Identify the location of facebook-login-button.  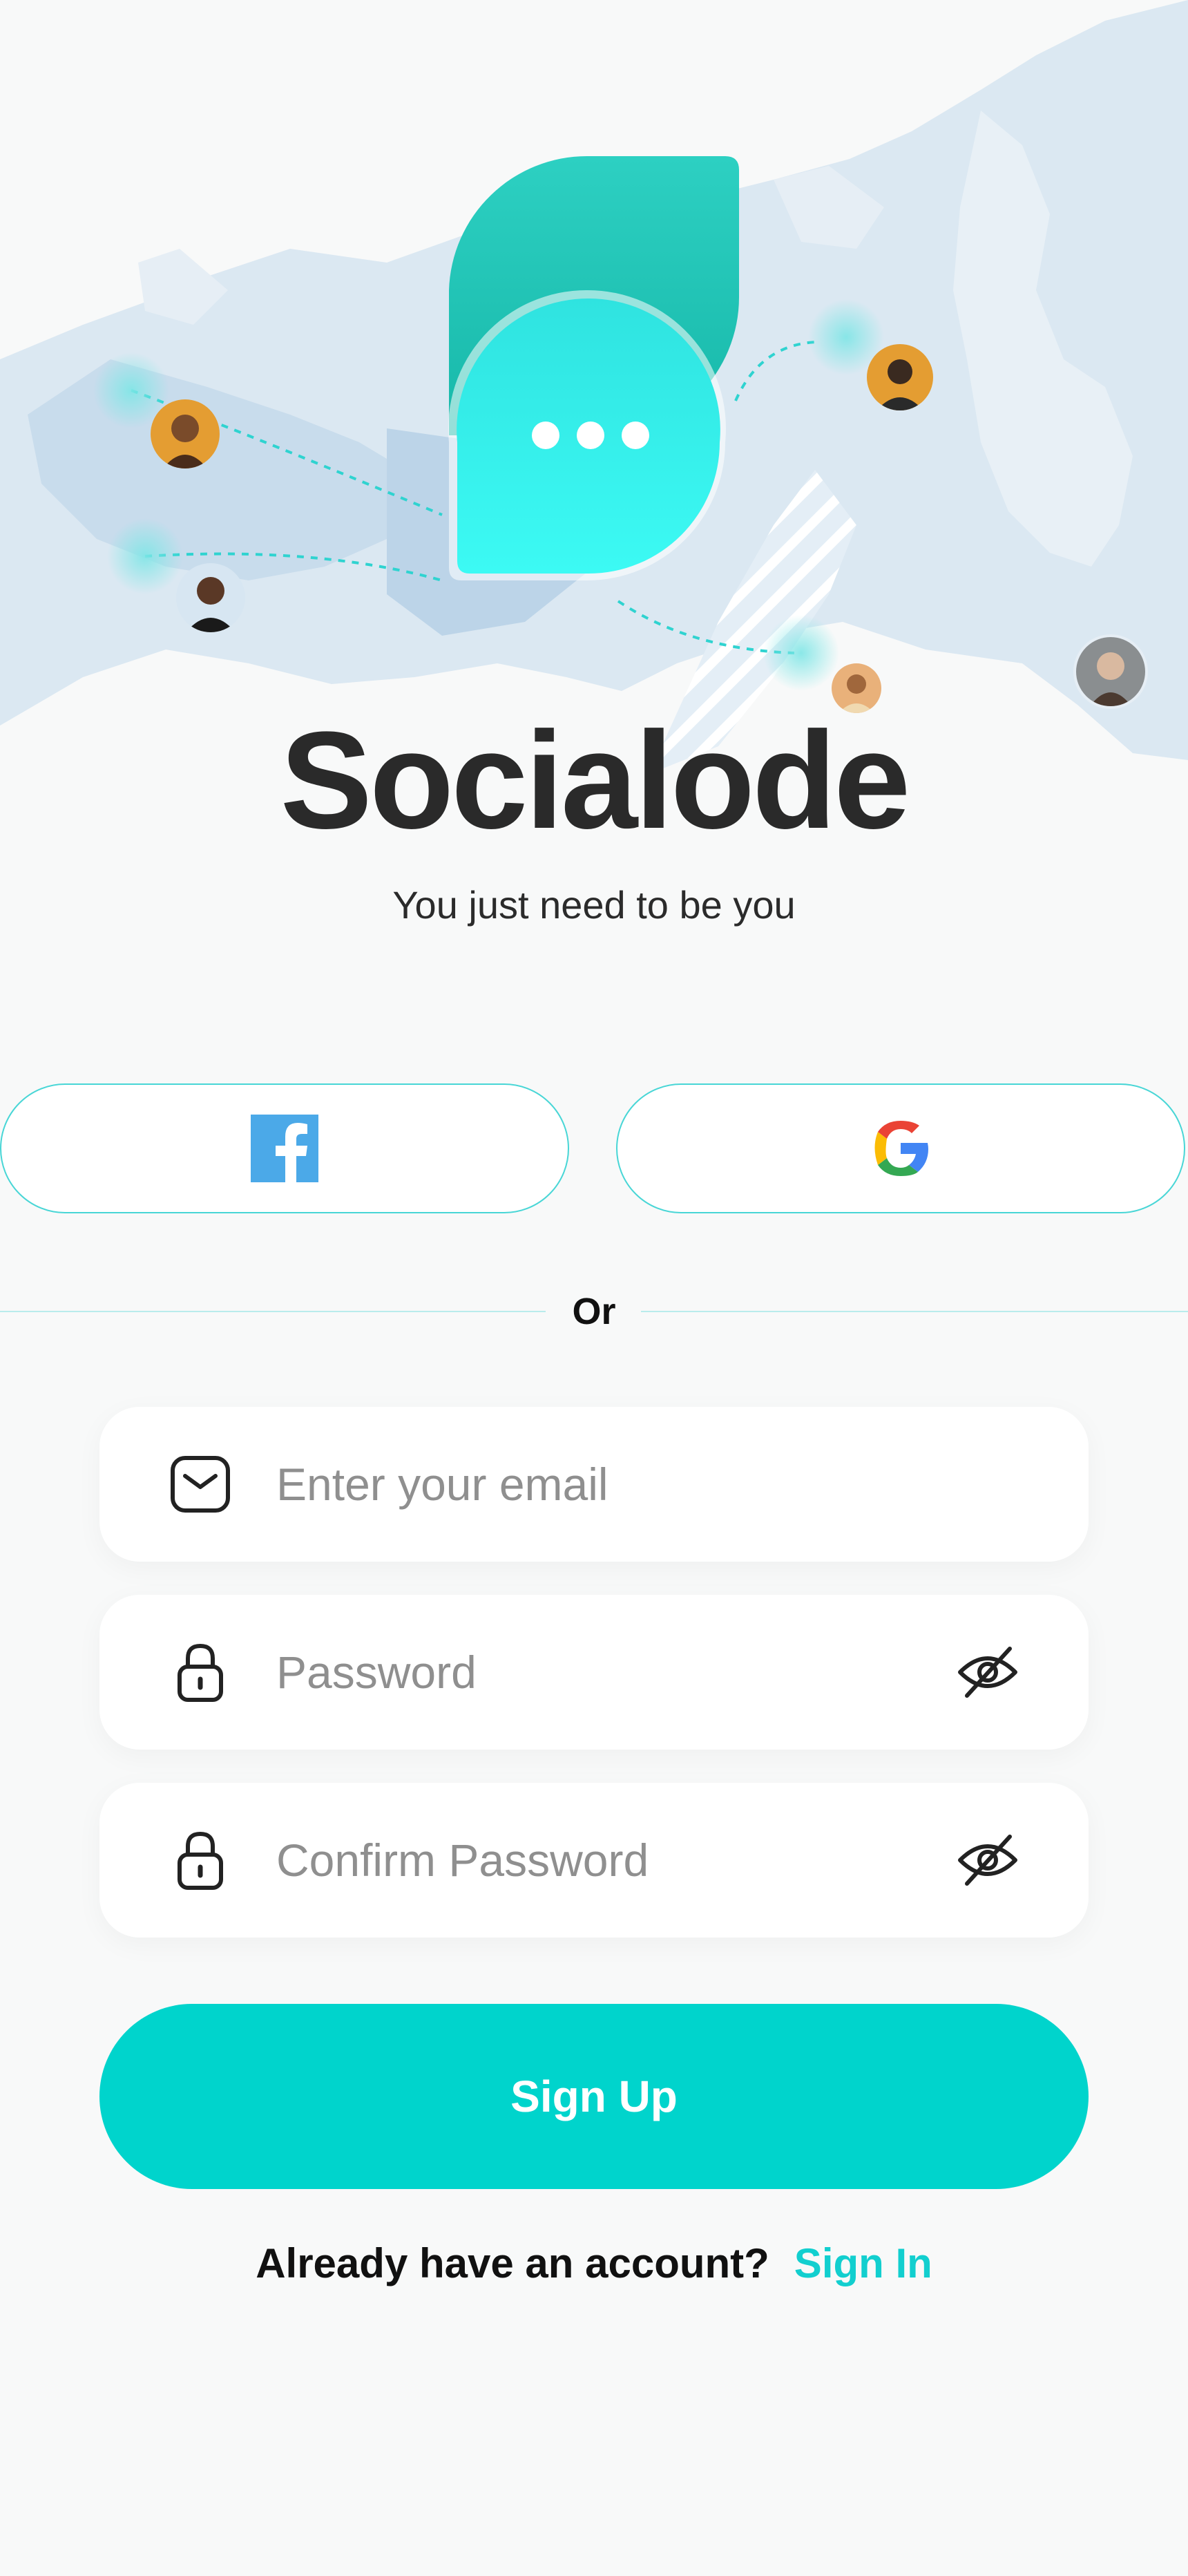
(284, 1148).